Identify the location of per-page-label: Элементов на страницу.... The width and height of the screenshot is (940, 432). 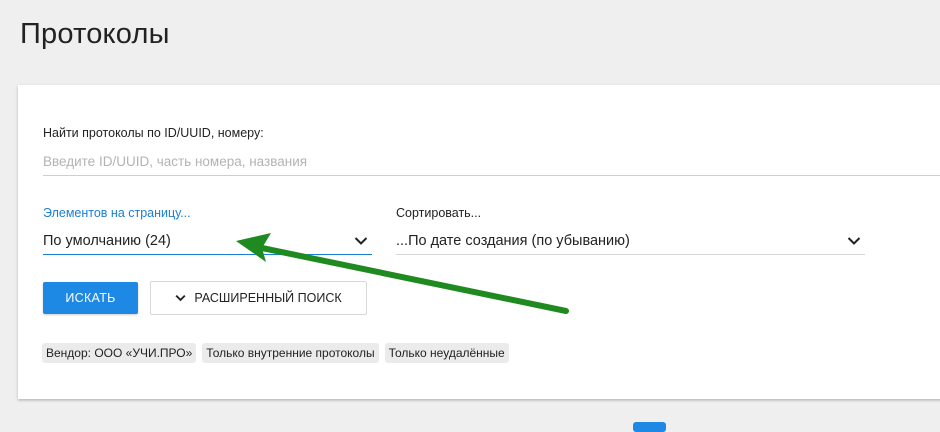
(117, 213).